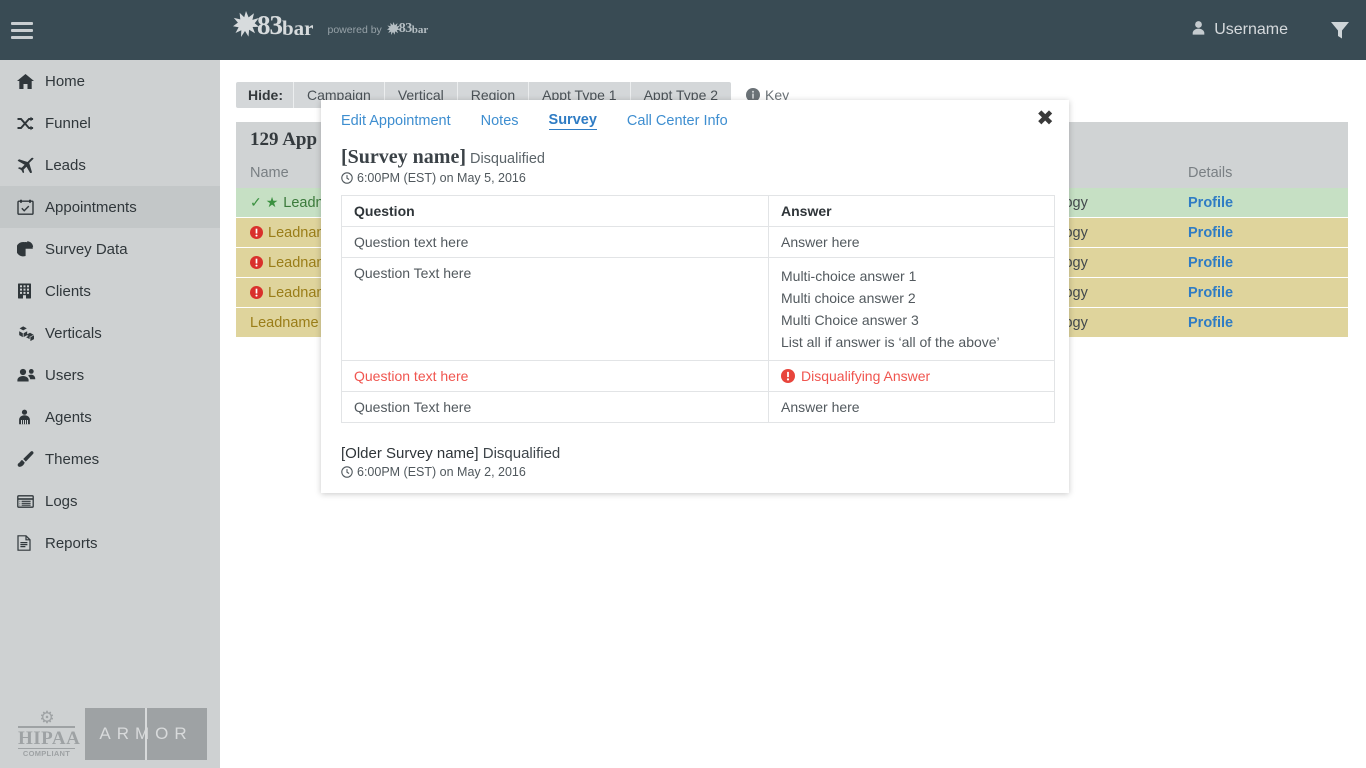 The height and width of the screenshot is (768, 1366). Describe the element at coordinates (110, 291) in the screenshot. I see `sidebar-item-clients: Clients` at that location.